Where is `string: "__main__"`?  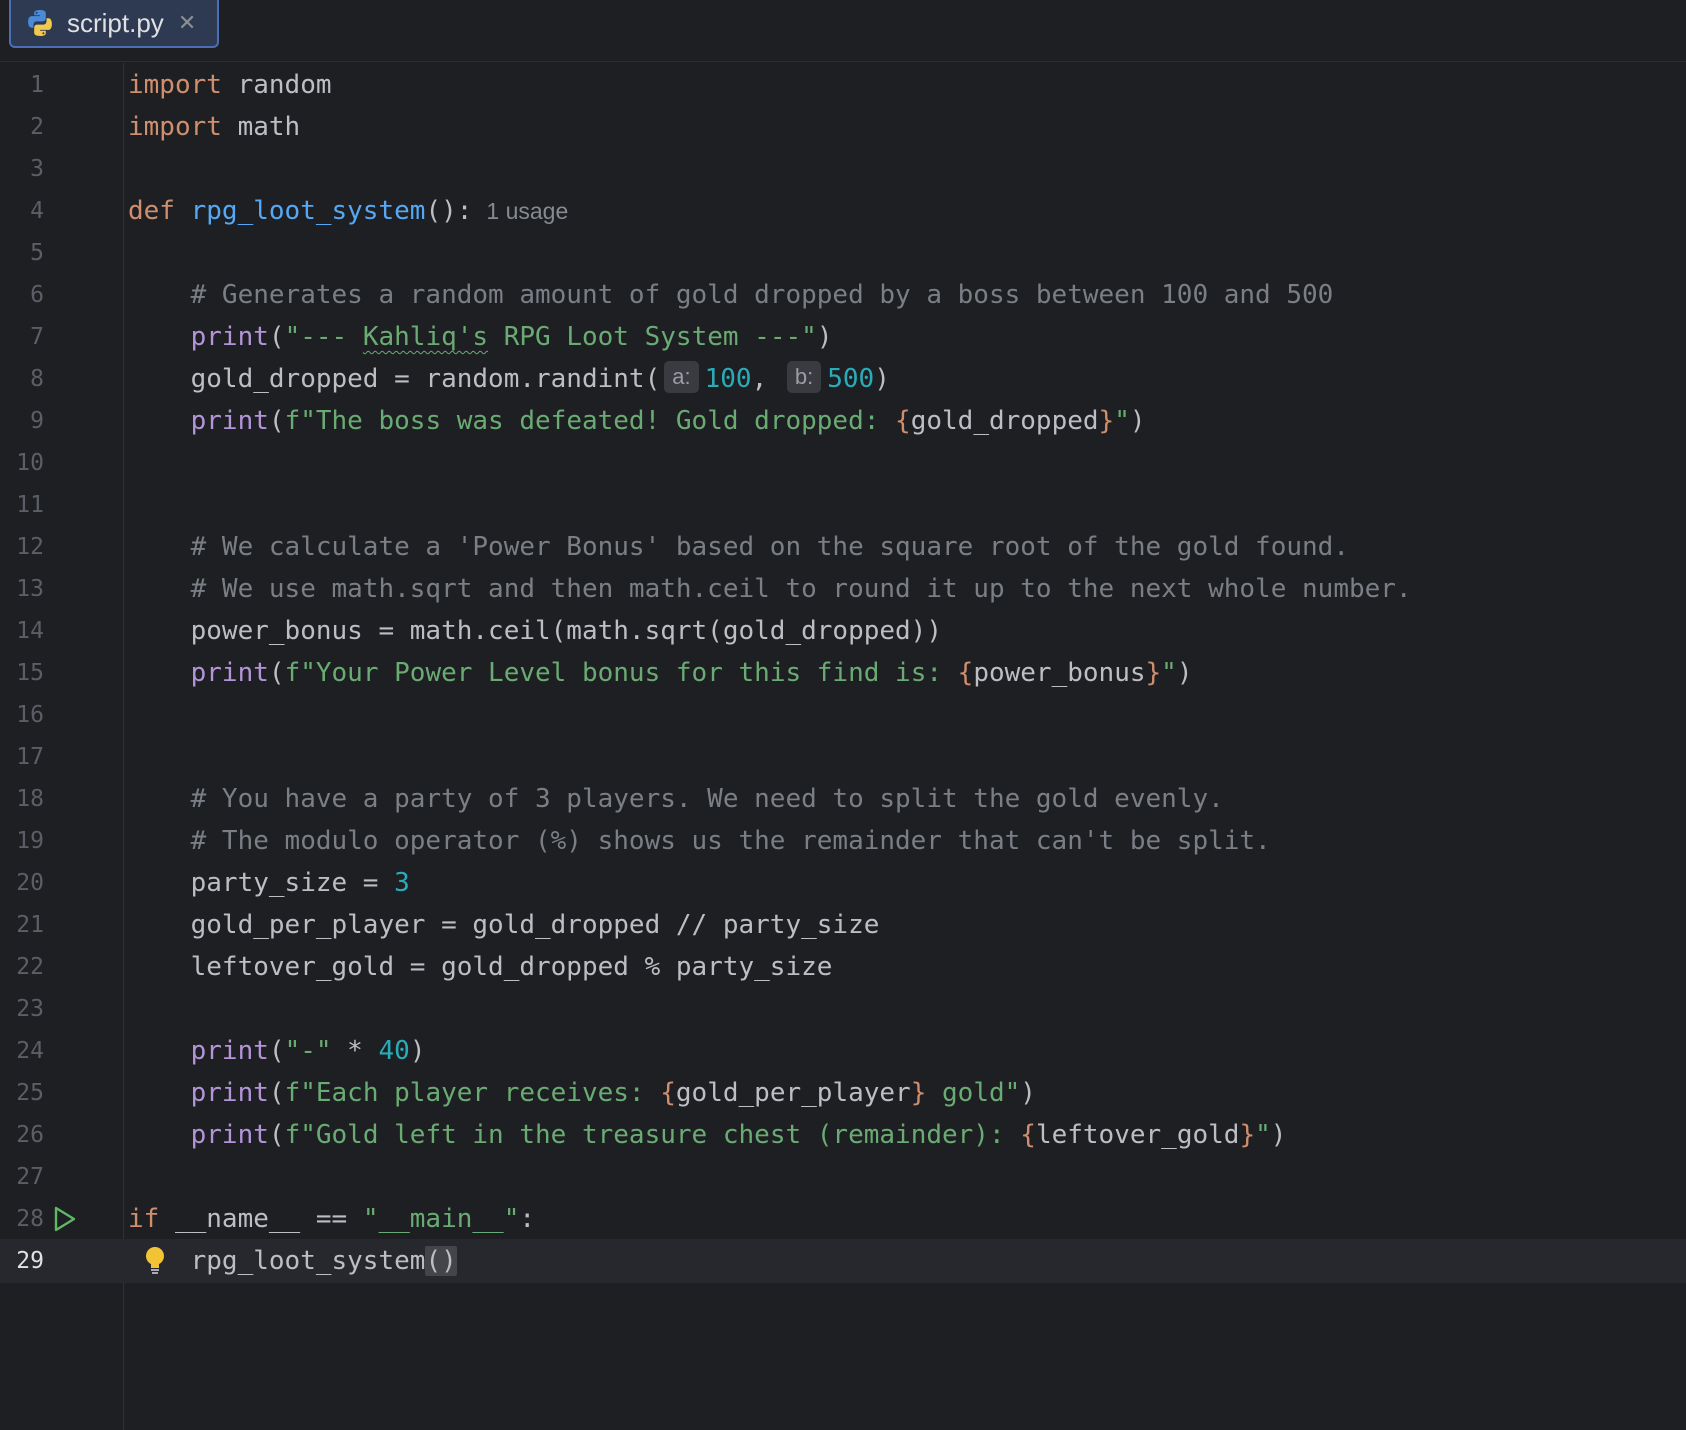 string: "__main__" is located at coordinates (441, 1219).